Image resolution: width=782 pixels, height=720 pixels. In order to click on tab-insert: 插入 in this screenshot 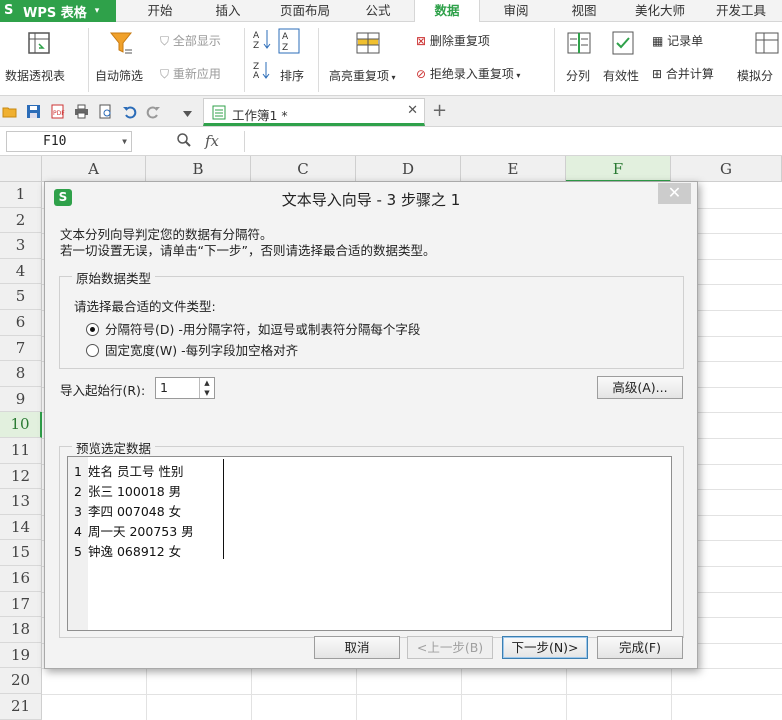, I will do `click(228, 11)`.